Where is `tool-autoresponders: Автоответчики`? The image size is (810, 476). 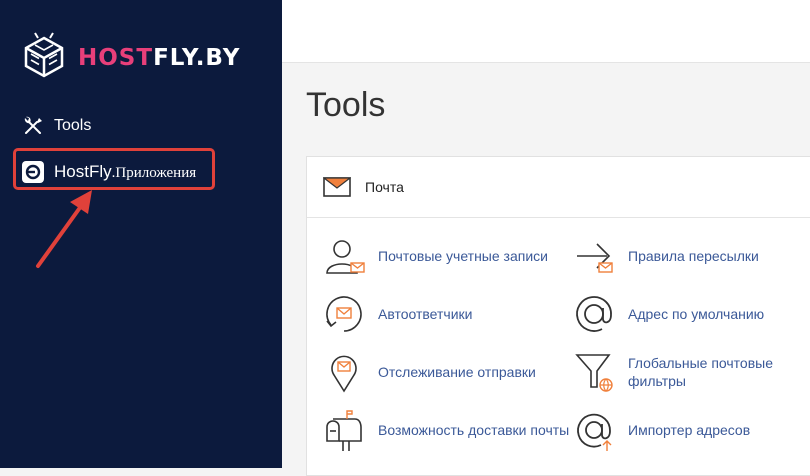 tool-autoresponders: Автоответчики is located at coordinates (396, 314).